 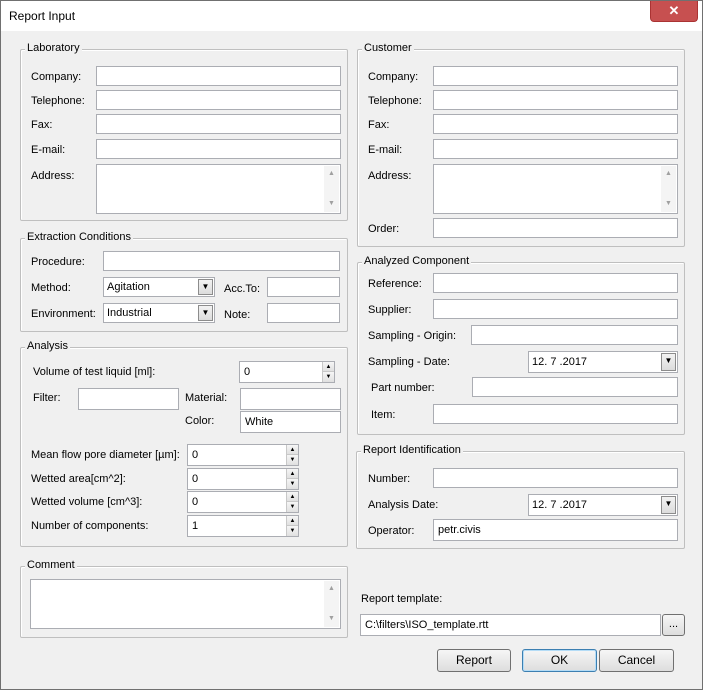 What do you see at coordinates (56, 77) in the screenshot?
I see `lab-company-label: Company:` at bounding box center [56, 77].